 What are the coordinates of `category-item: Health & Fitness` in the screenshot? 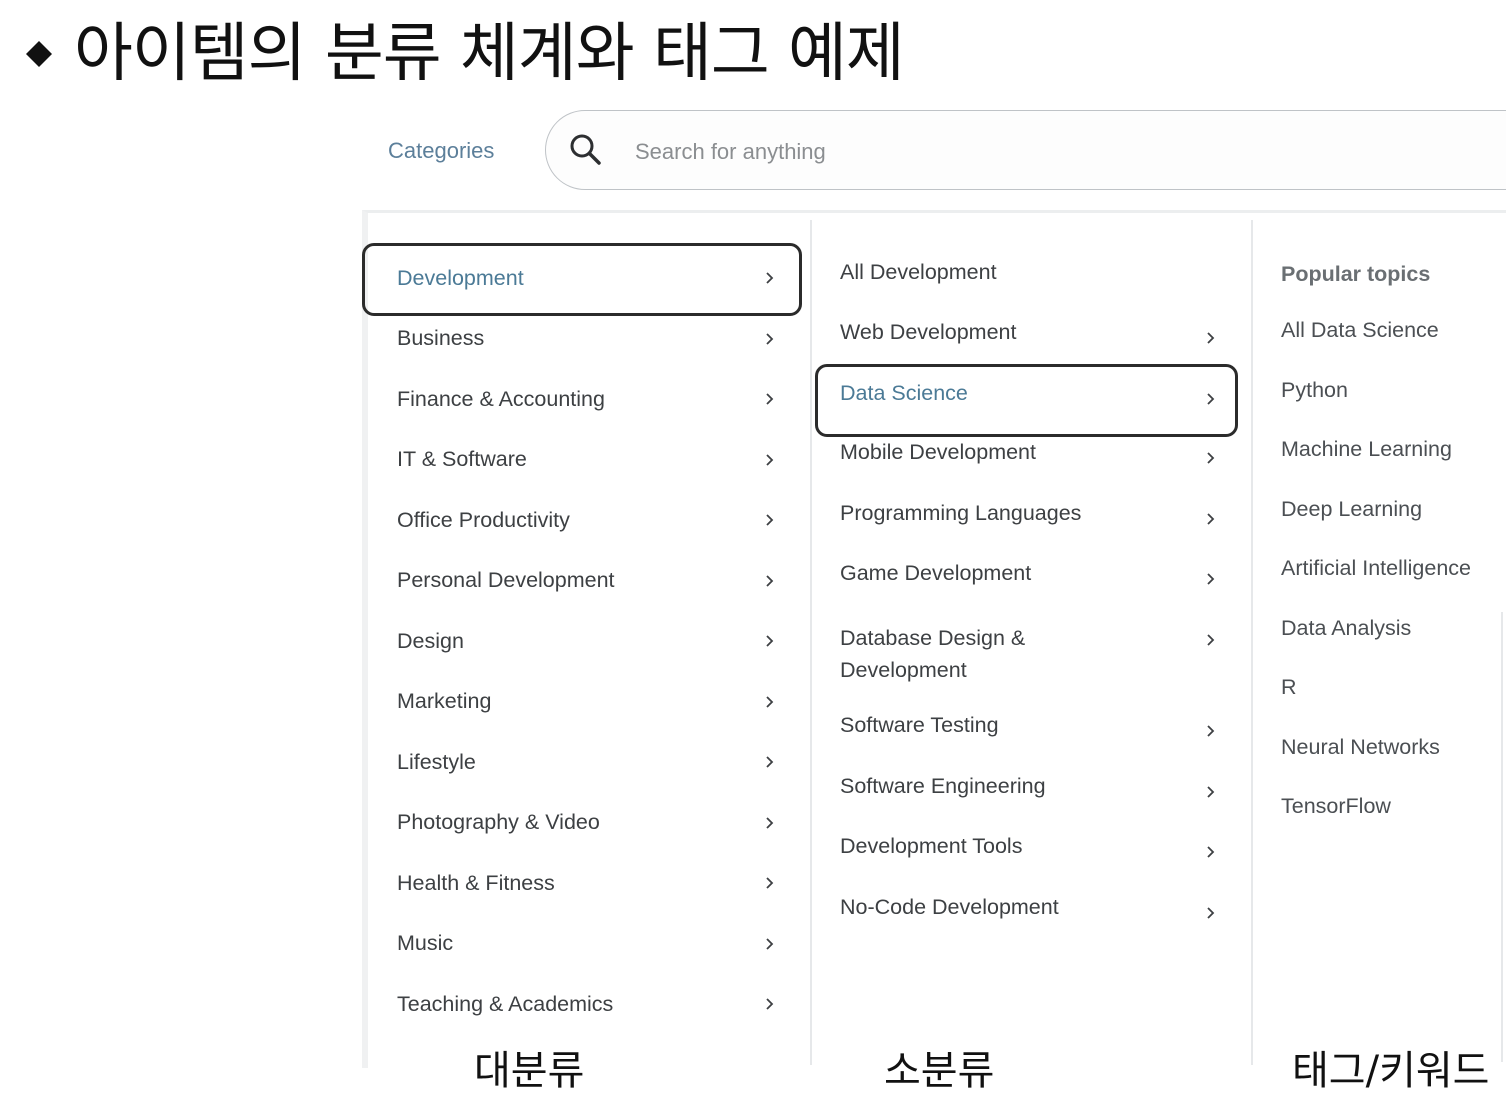 It's located at (587, 883).